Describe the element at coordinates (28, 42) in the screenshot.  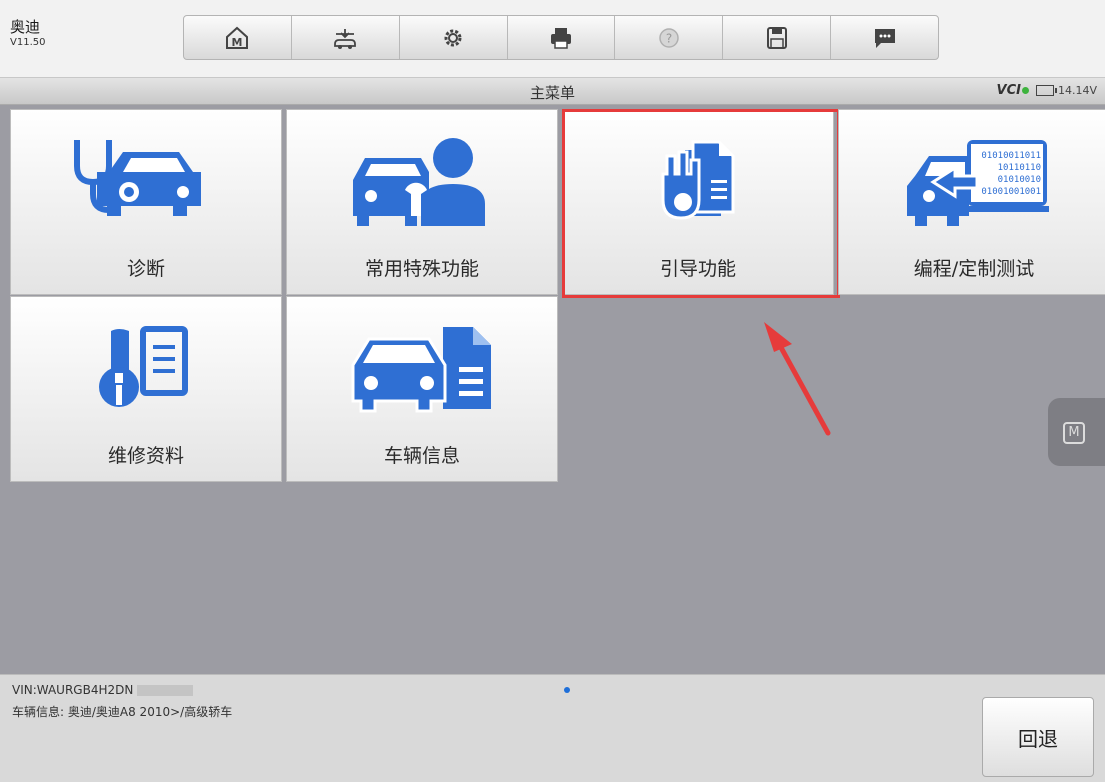
I see `software-version: V11.50` at that location.